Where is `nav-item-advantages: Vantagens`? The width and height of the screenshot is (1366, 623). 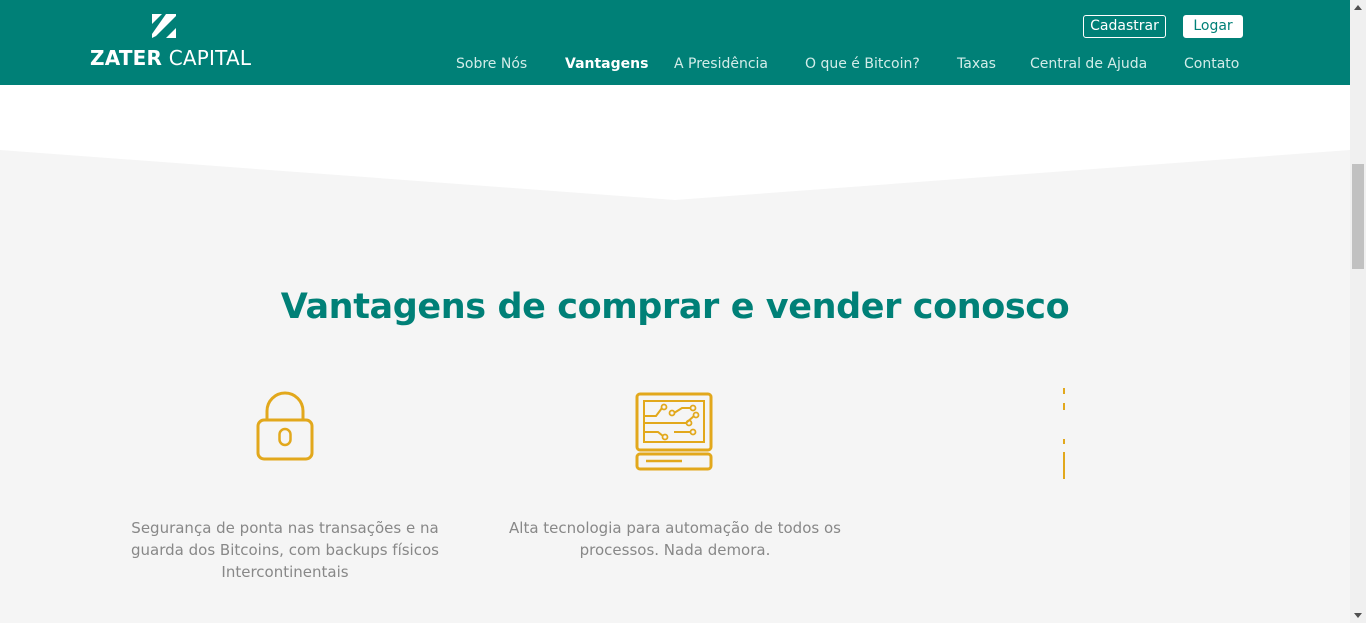 nav-item-advantages: Vantagens is located at coordinates (606, 64).